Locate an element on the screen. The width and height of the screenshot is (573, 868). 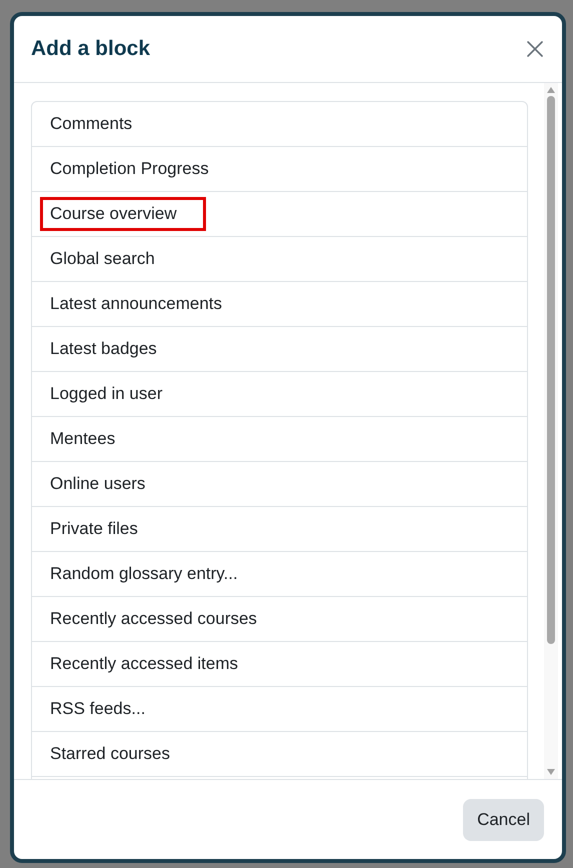
block-option: Mentees is located at coordinates (83, 439).